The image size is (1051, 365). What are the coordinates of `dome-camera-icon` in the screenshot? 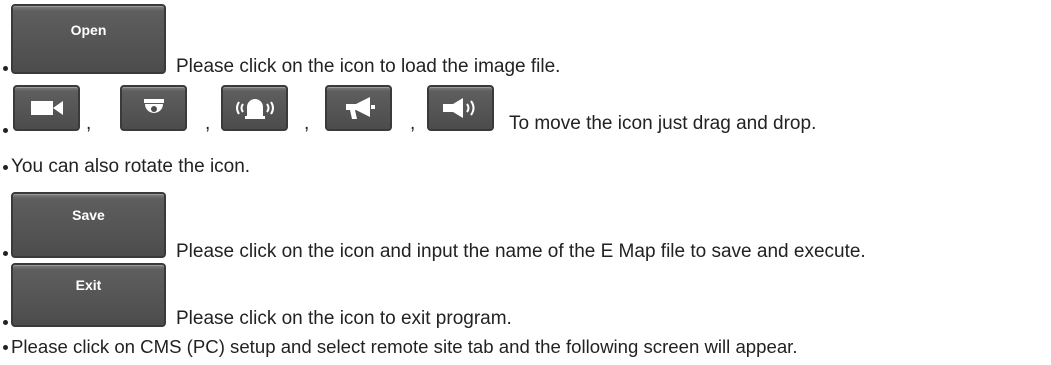 It's located at (153, 106).